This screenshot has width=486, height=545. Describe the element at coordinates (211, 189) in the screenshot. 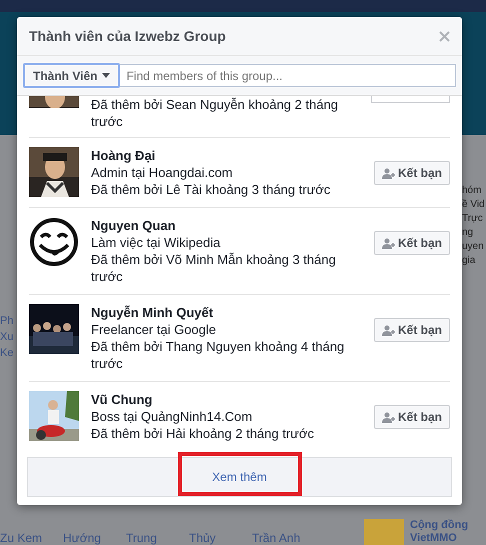

I see `added-by-text: Đã thêm bởi Lê Tài khoảng 3 tháng trước` at that location.